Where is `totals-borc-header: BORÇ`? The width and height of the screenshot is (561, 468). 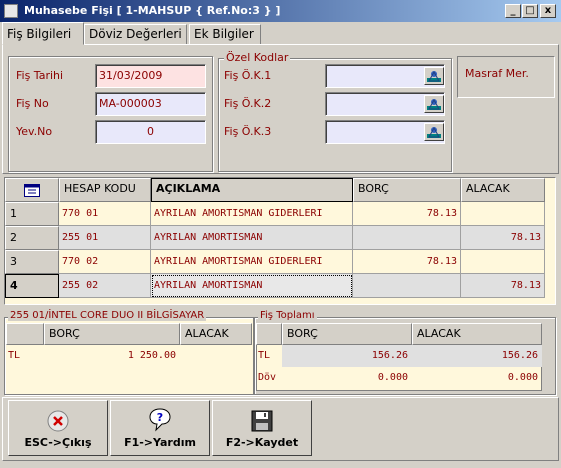 totals-borc-header: BORÇ is located at coordinates (347, 334).